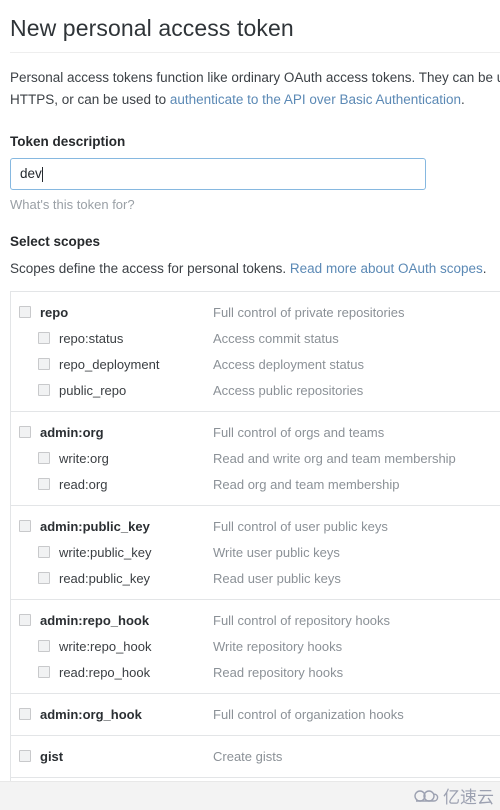 The image size is (500, 810). I want to click on scope-name: admin:public_key, so click(95, 526).